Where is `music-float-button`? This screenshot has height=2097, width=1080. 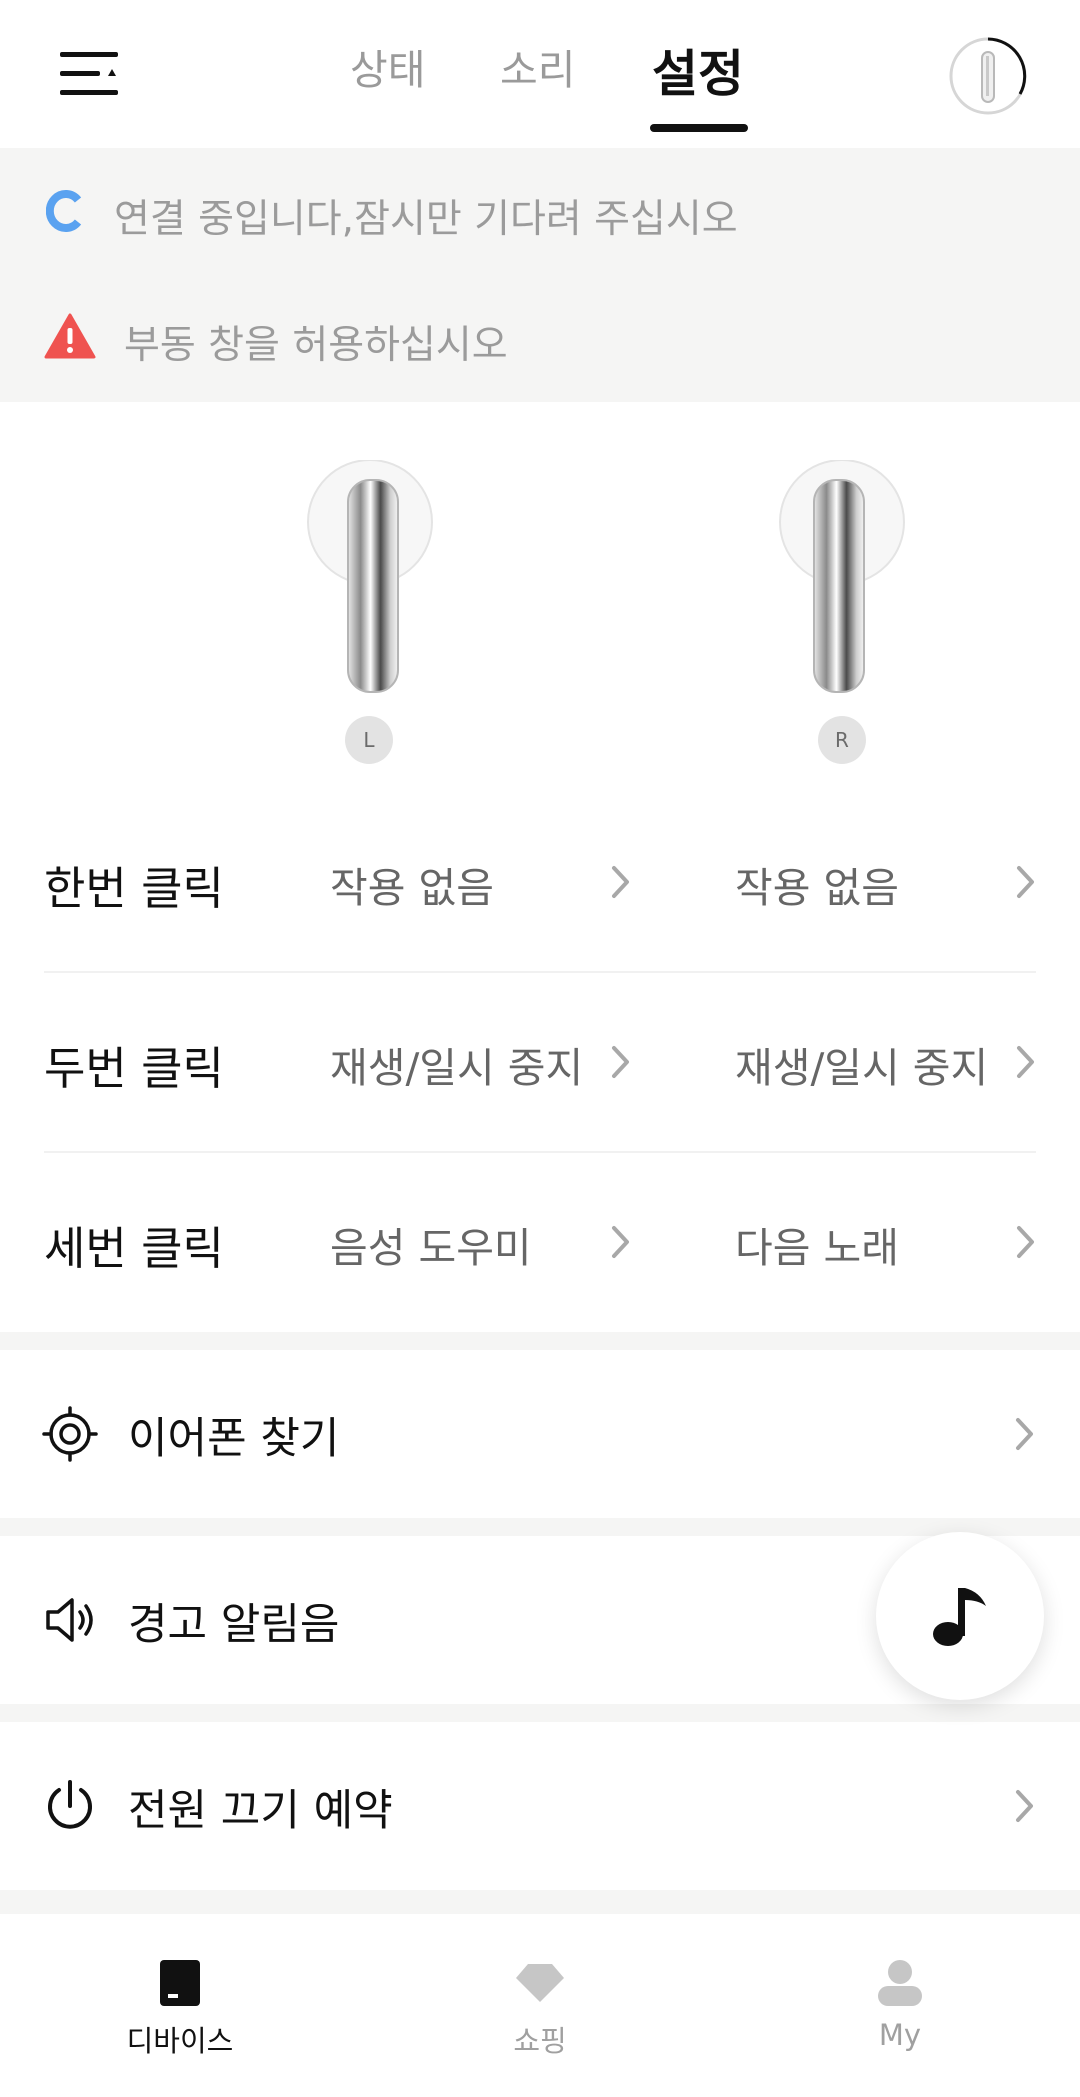 music-float-button is located at coordinates (960, 1616).